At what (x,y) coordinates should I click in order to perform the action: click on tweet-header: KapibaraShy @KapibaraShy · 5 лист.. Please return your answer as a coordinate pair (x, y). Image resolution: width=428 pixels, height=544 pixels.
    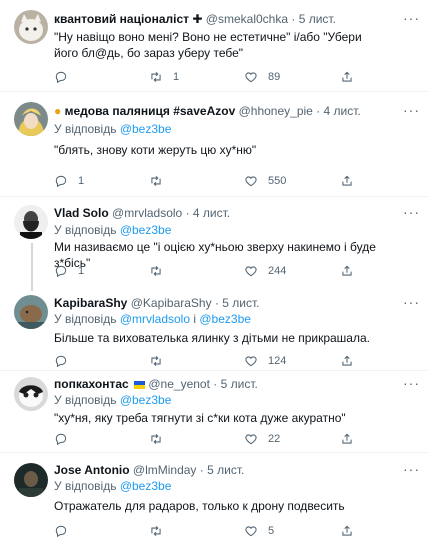
    Looking at the image, I should click on (157, 303).